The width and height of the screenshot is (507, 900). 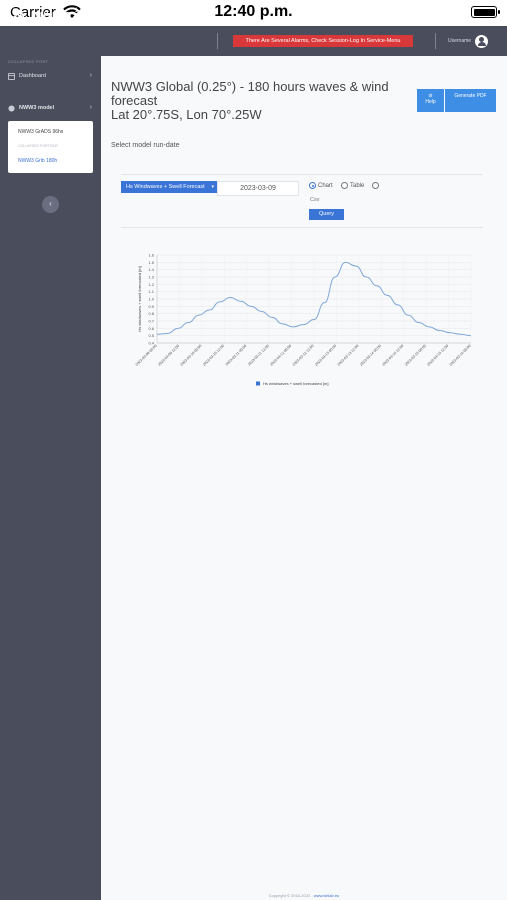 I want to click on footer: Copyright © 2016-2022 - www.whlab.eu, so click(x=304, y=895).